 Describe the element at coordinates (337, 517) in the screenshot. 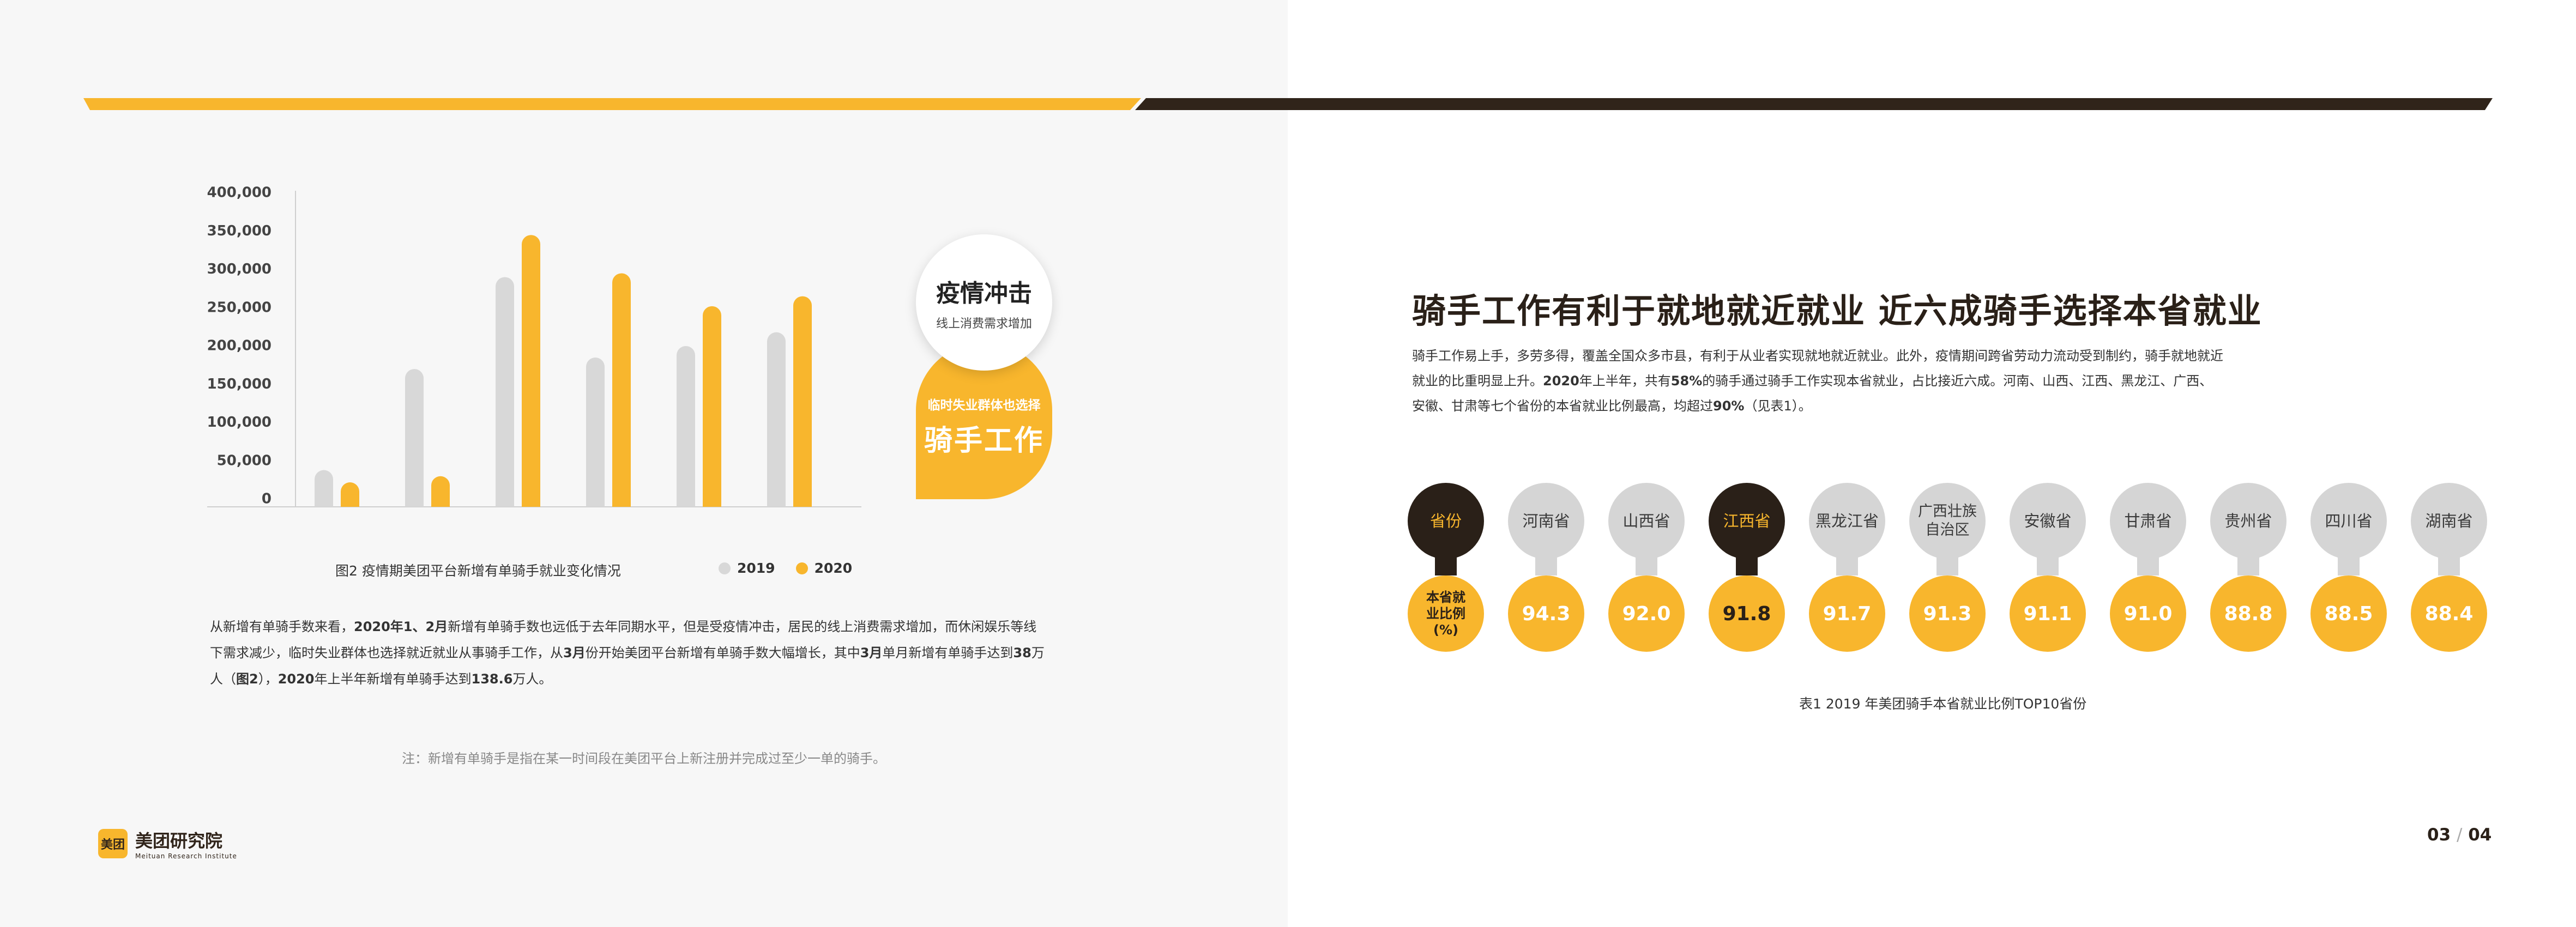

I see `x-category-label: 1月` at that location.